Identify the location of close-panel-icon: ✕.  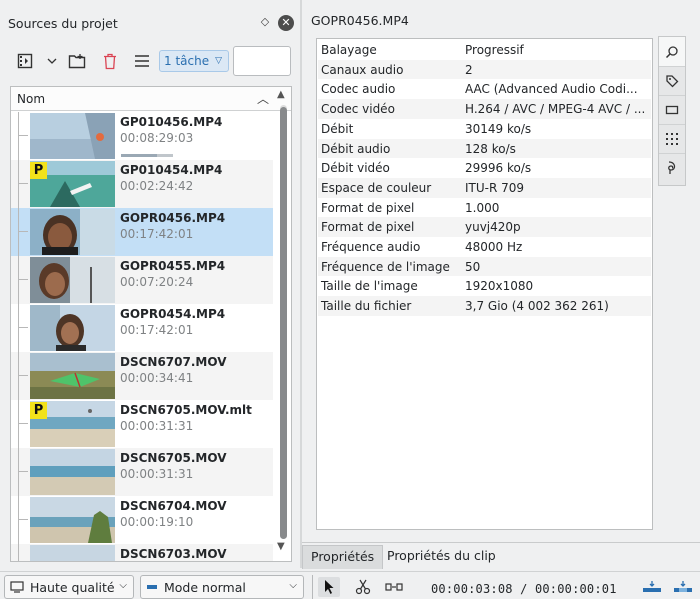
(286, 23).